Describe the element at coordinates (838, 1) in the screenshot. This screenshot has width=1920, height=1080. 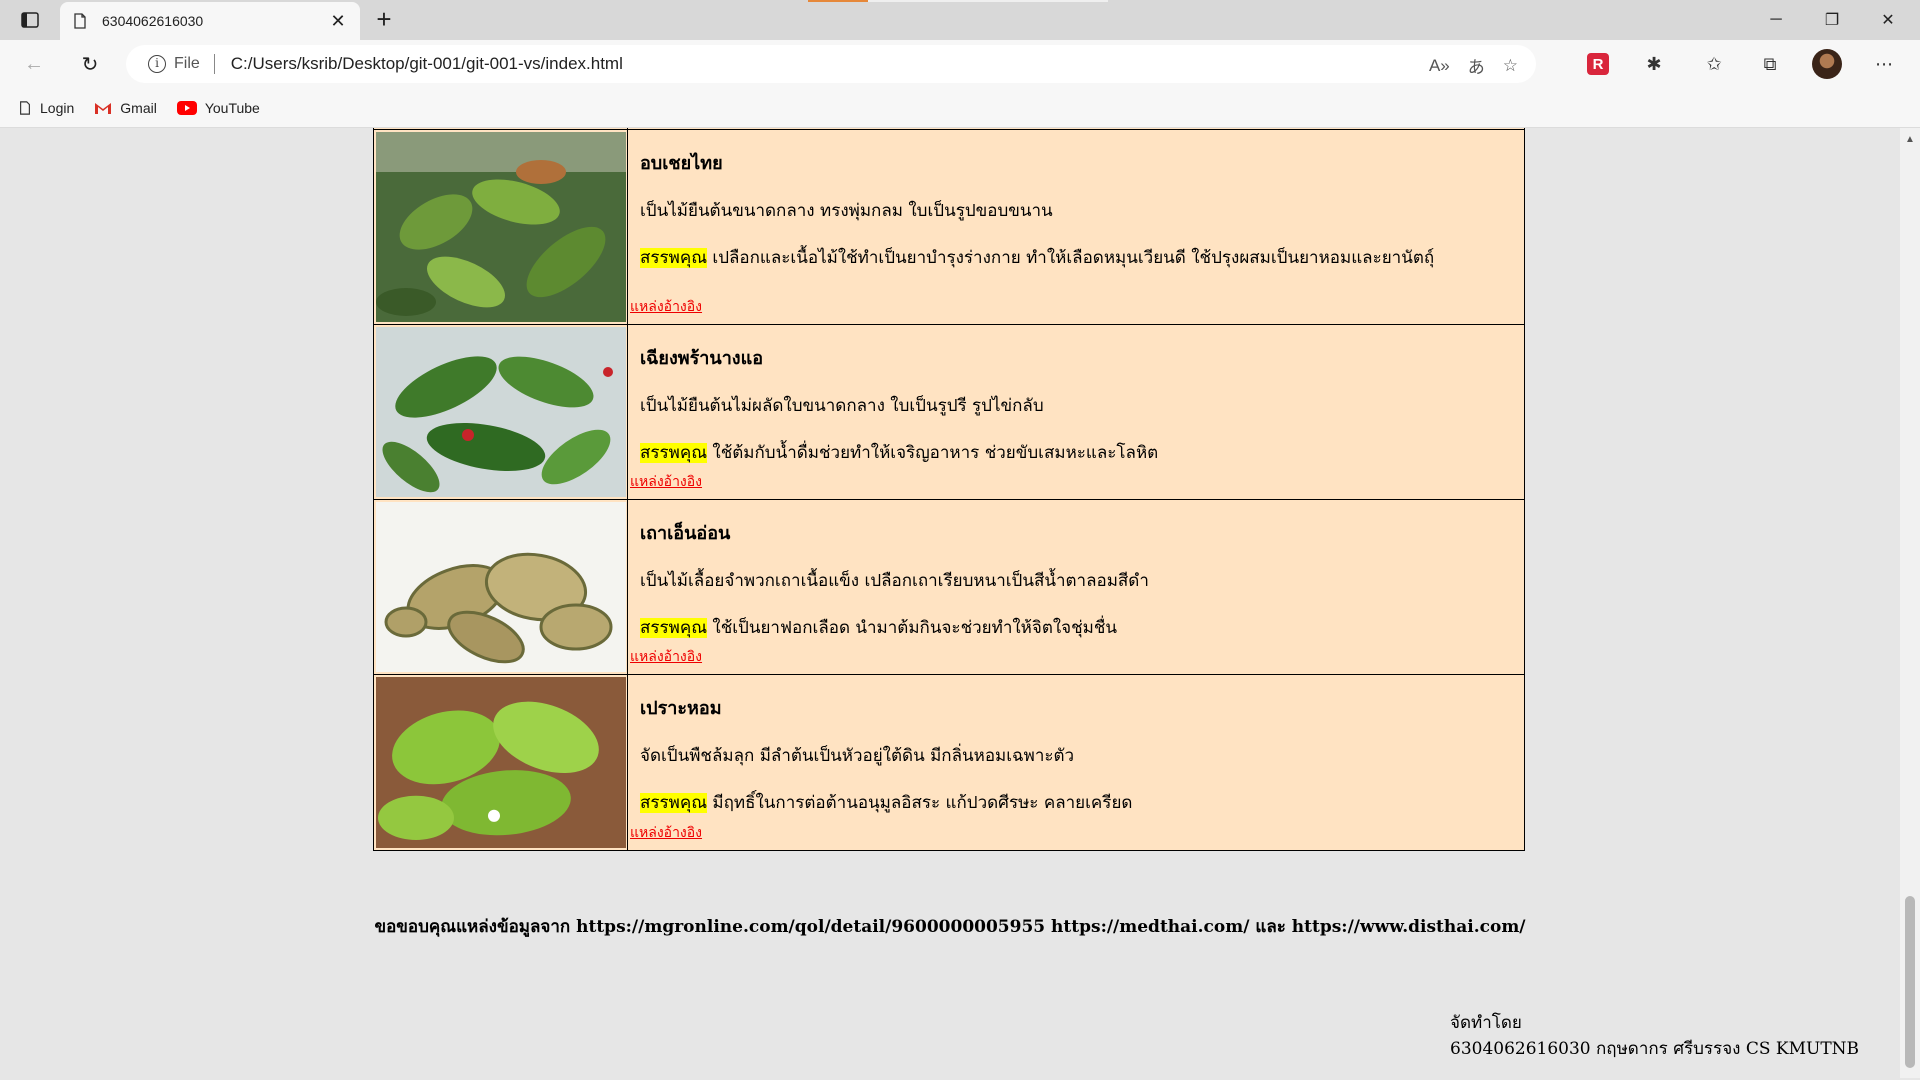
I see `loading-indicator` at that location.